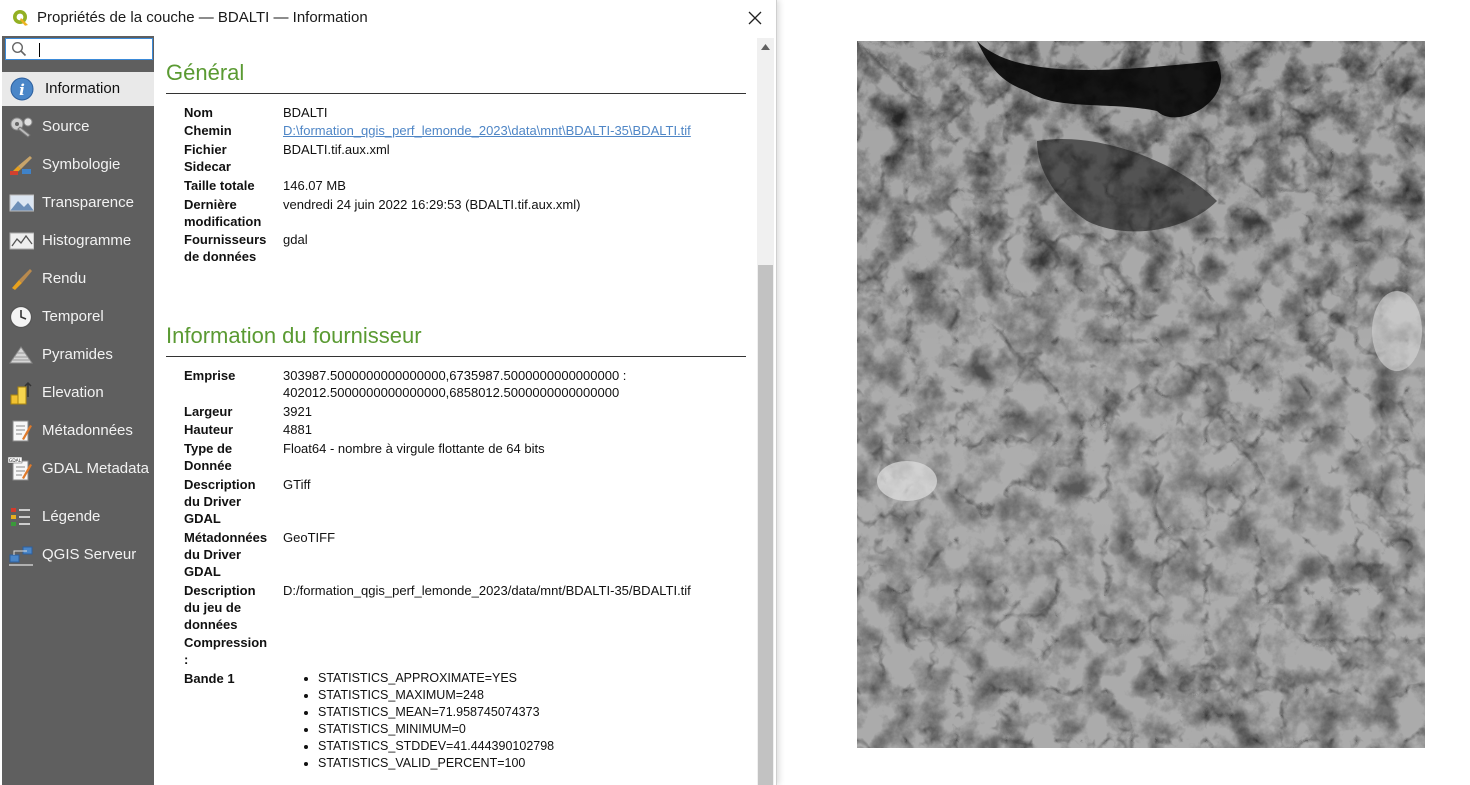 The height and width of the screenshot is (785, 1470). What do you see at coordinates (21, 127) in the screenshot?
I see `source-wrench-icon` at bounding box center [21, 127].